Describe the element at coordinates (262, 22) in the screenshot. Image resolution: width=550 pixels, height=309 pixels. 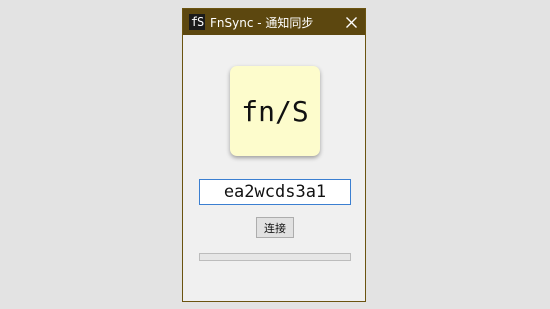
I see `window-title: FnSync - 通知同步` at that location.